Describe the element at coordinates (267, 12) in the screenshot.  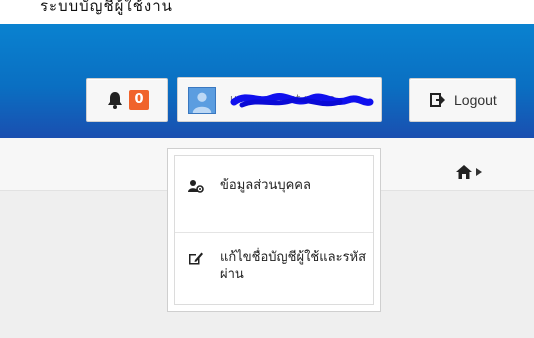
I see `top-title-strip: ระบบบัญชีผู้ใช้งาน` at that location.